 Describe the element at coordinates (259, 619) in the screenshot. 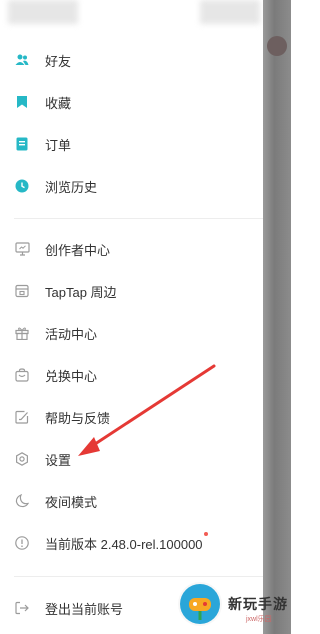

I see `watermark-subtext: jxwl乐园` at that location.